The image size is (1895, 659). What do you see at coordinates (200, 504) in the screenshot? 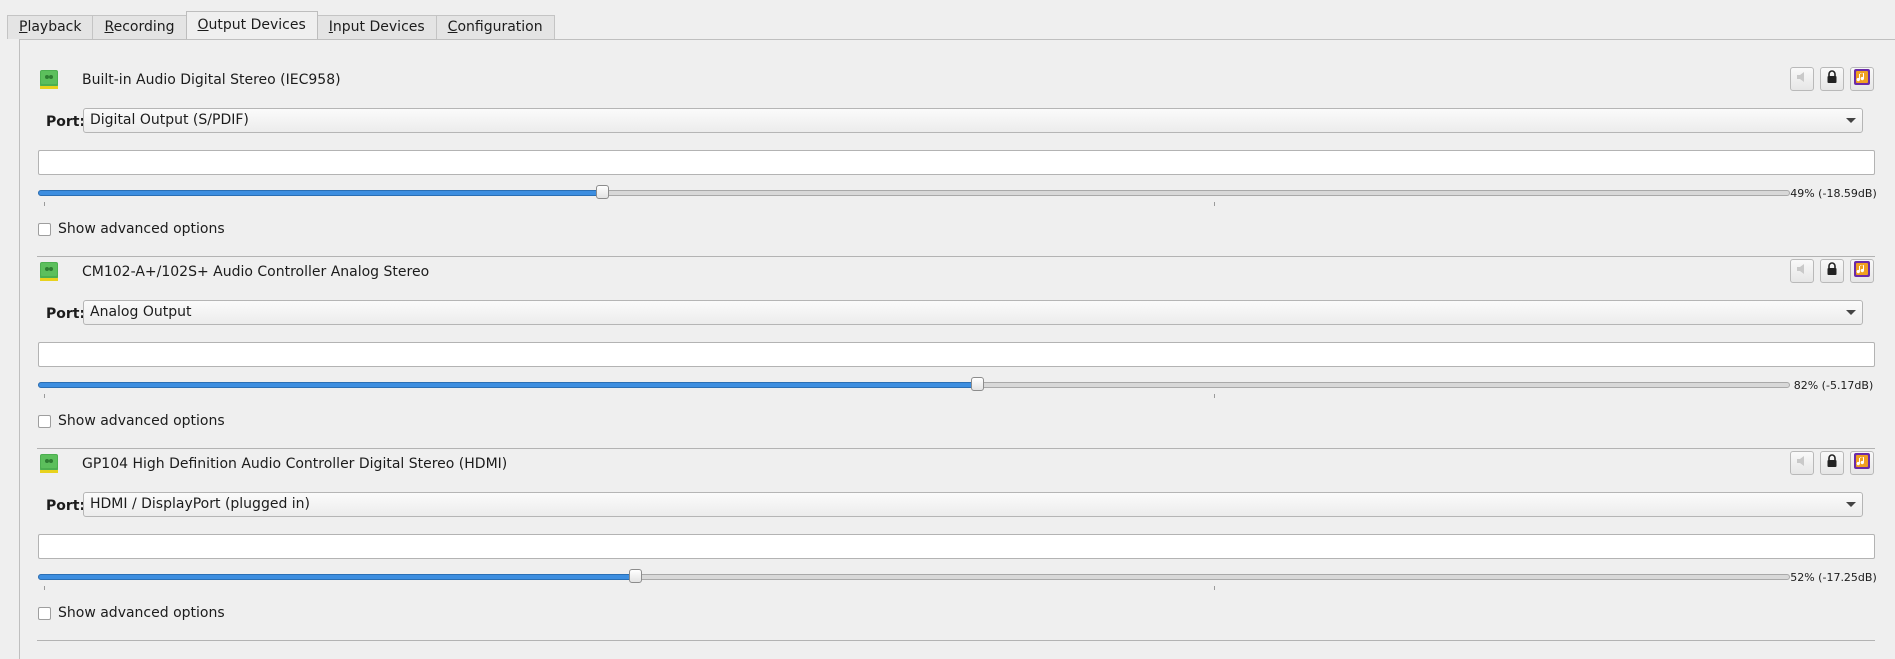
I see `port-value: HDMI / DisplayPort (plugged in)` at bounding box center [200, 504].